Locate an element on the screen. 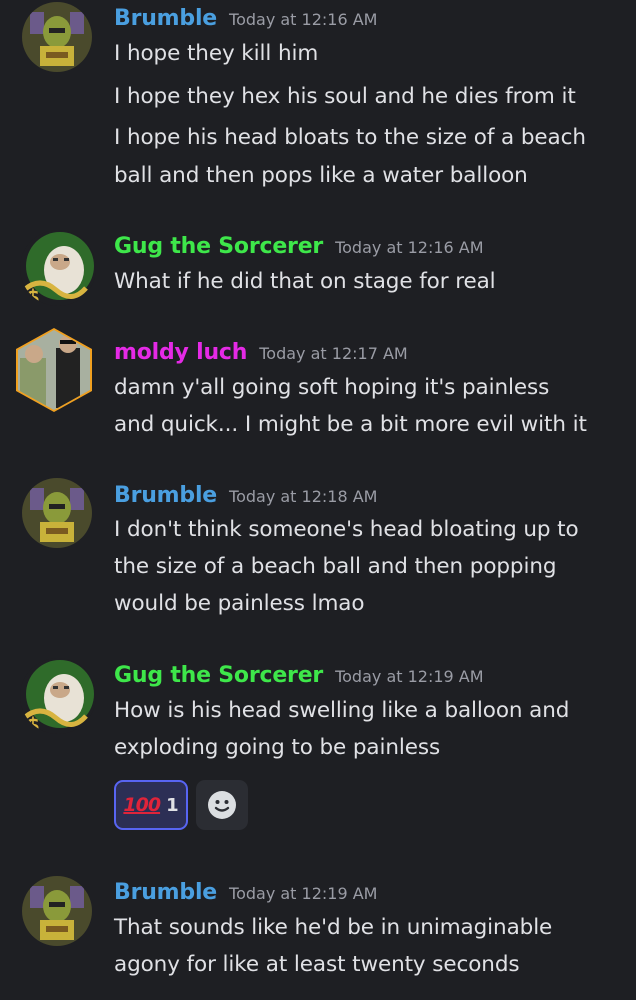 This screenshot has height=1000, width=636. message-header: Brumble Today at 12:19 AM is located at coordinates (245, 892).